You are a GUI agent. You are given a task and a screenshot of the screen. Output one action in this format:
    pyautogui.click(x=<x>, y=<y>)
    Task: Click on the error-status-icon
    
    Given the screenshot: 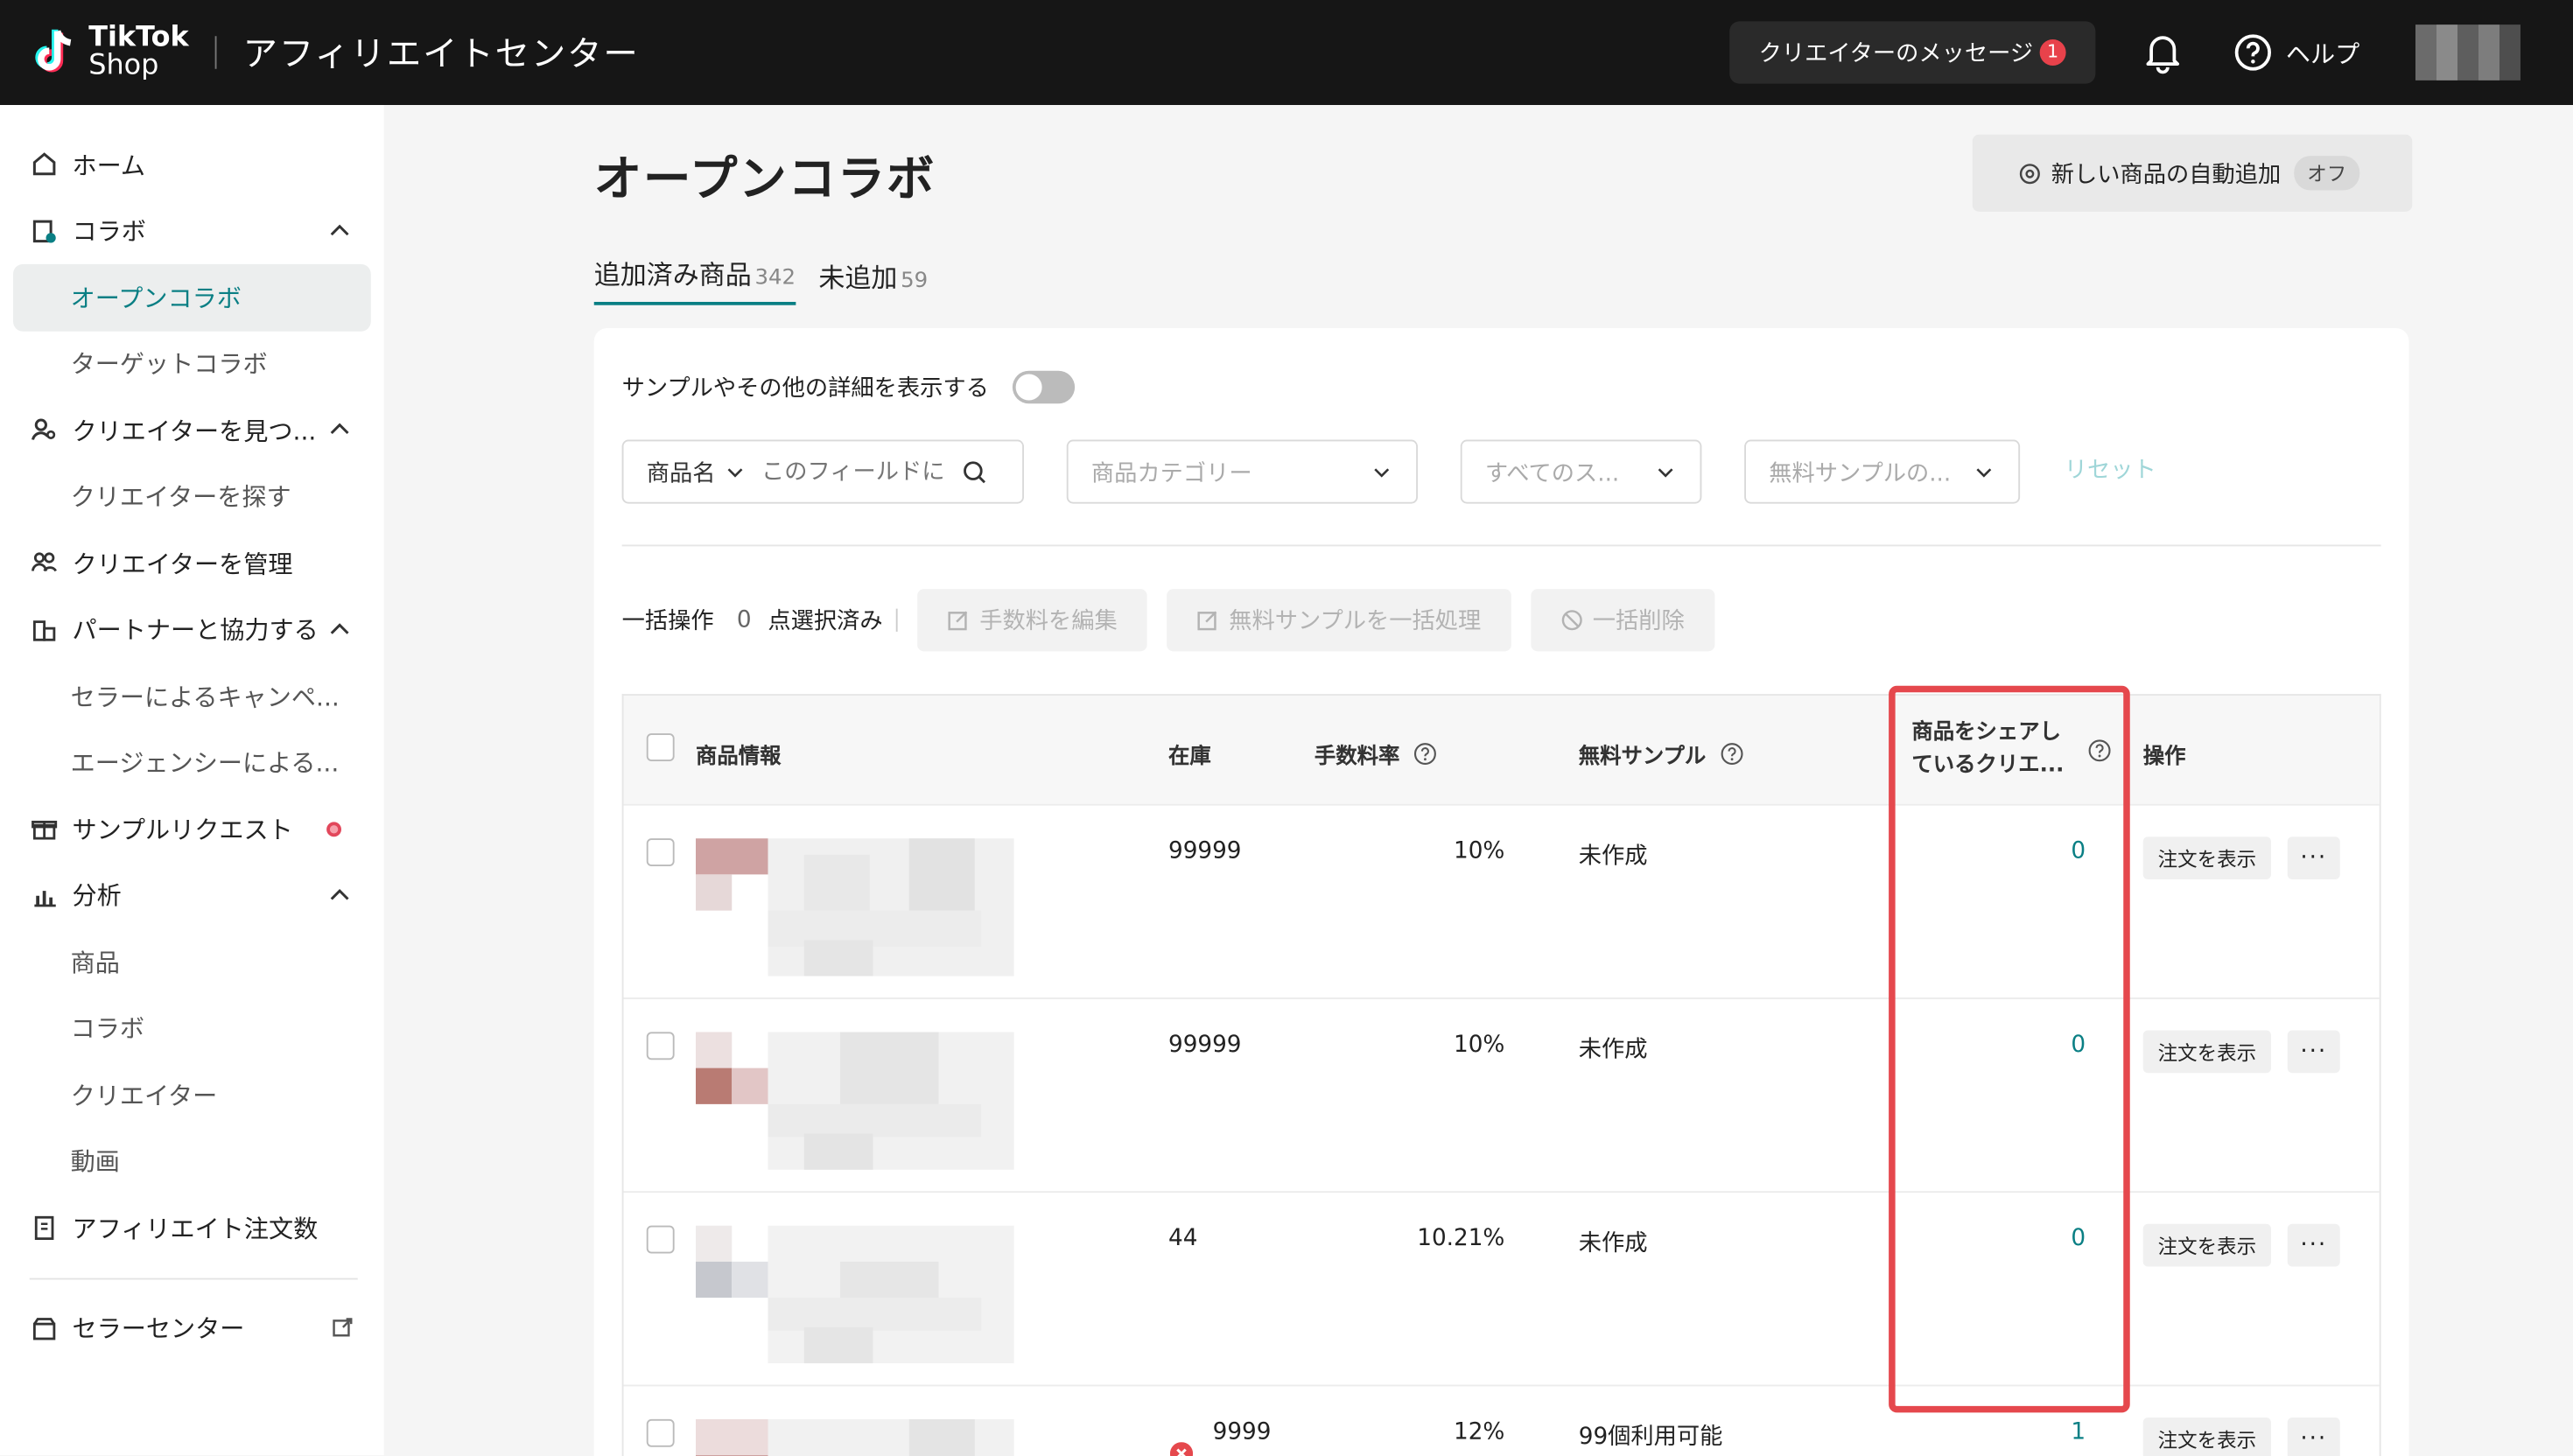 What is the action you would take?
    pyautogui.click(x=1181, y=1449)
    